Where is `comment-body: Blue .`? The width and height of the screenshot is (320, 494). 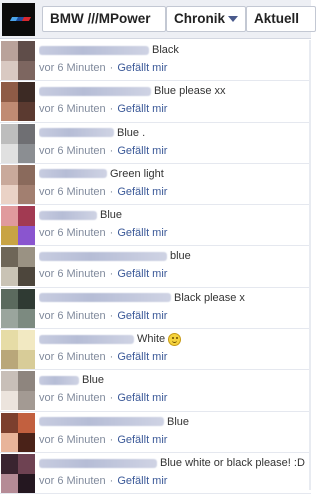 comment-body: Blue . is located at coordinates (131, 132).